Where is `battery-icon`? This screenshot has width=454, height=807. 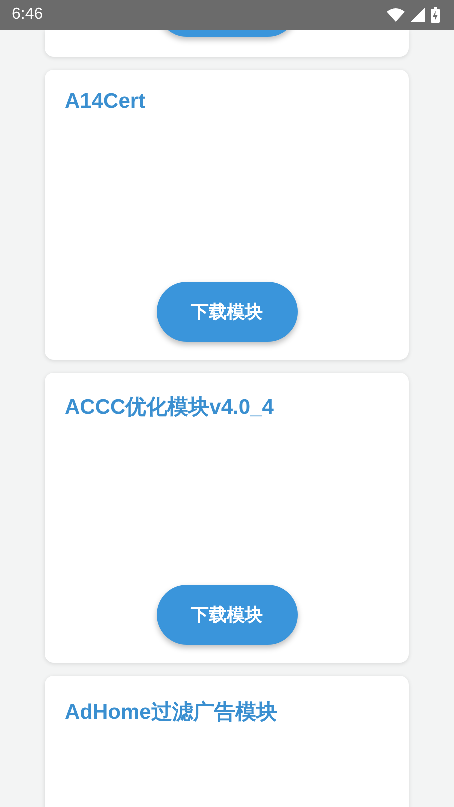 battery-icon is located at coordinates (435, 15).